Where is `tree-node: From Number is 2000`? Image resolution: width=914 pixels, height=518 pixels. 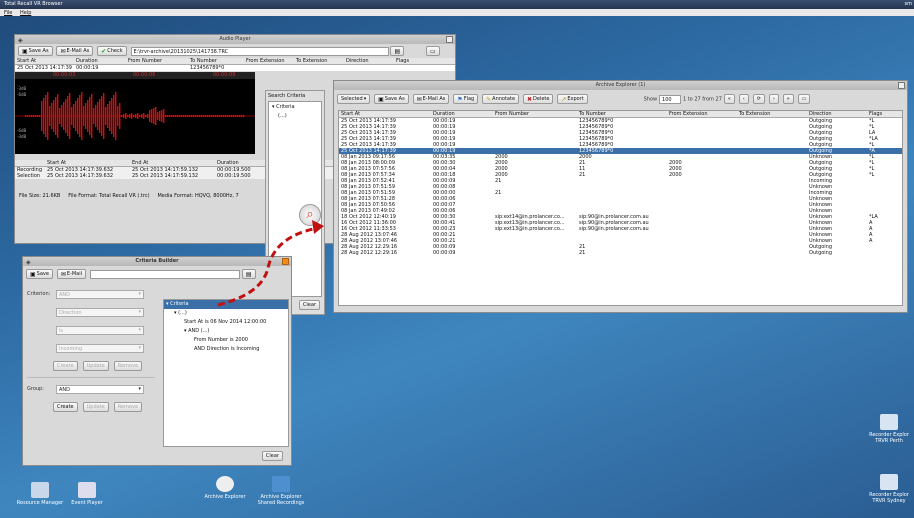
tree-node: From Number is 2000 is located at coordinates (226, 340).